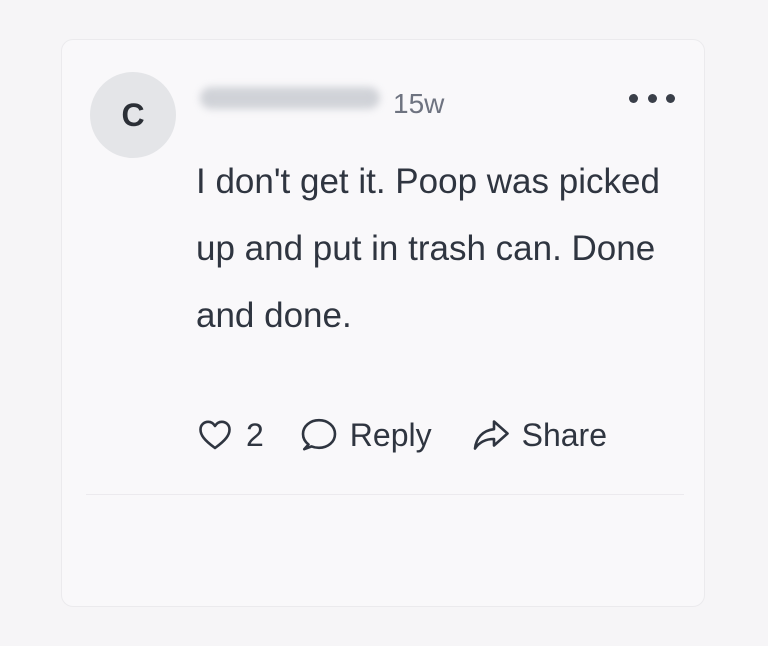  What do you see at coordinates (255, 434) in the screenshot?
I see `like-count: 2` at bounding box center [255, 434].